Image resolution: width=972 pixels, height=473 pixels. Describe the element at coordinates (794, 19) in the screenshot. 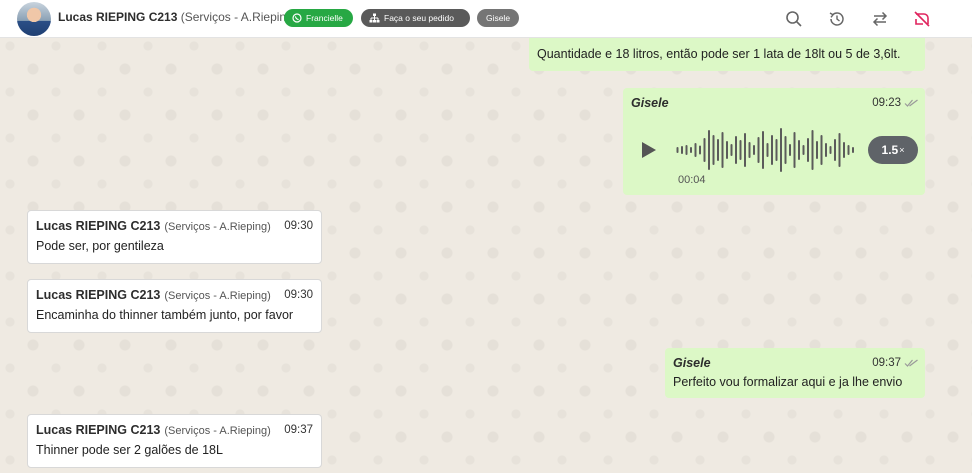

I see `search-icon` at that location.